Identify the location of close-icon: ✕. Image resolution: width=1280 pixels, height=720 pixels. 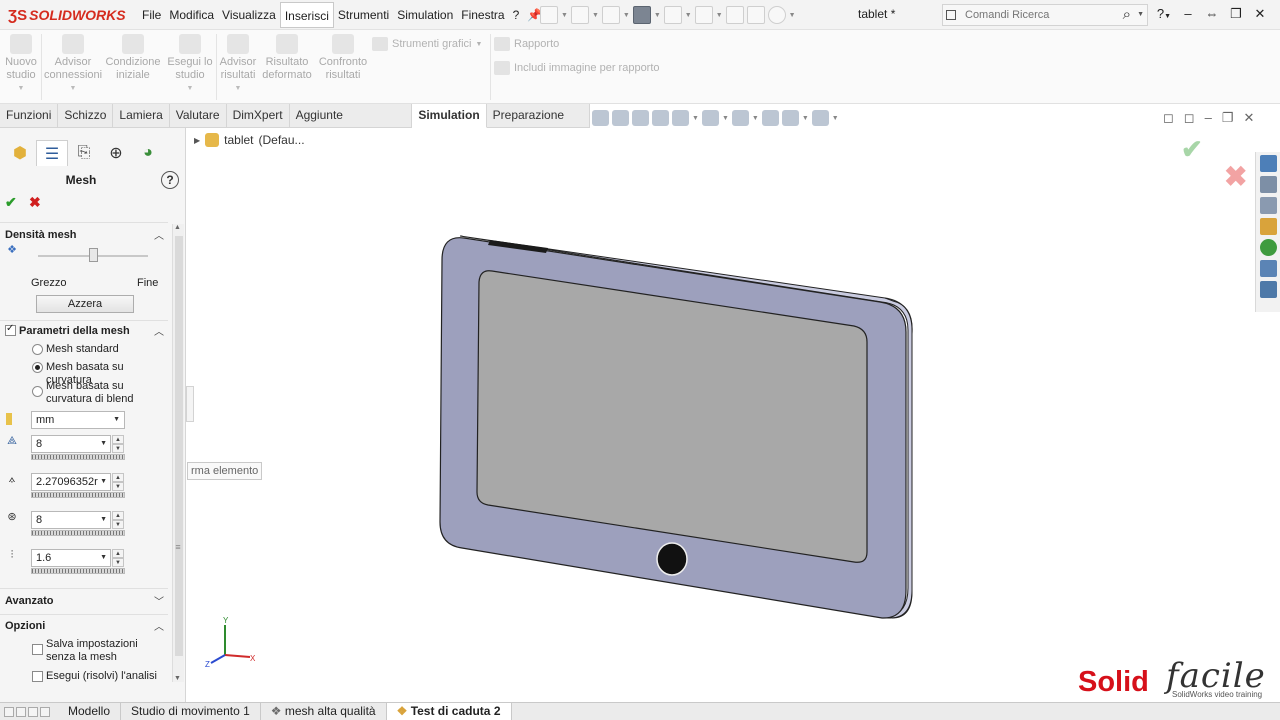
(1260, 14).